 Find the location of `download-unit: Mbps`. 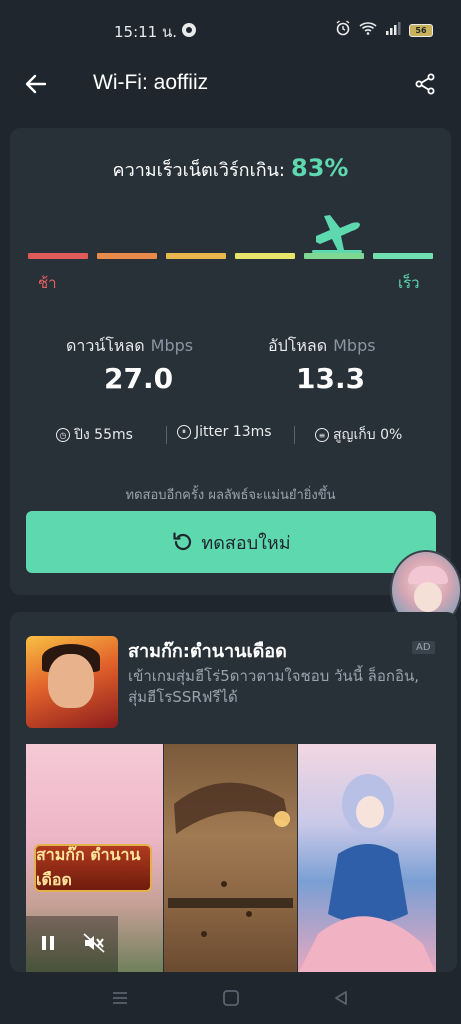

download-unit: Mbps is located at coordinates (172, 345).